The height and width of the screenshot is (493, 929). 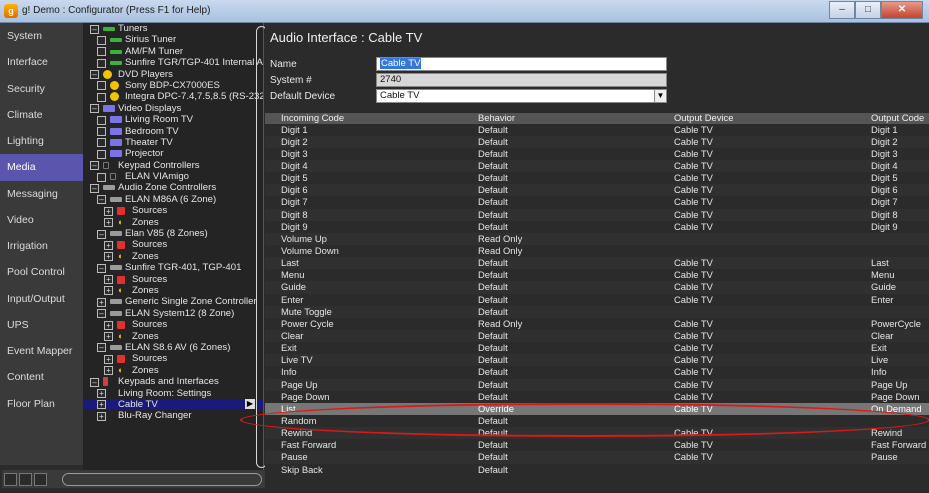 I want to click on tree-item: – ELAN S8.6 AV (6 Zones), so click(x=173, y=347).